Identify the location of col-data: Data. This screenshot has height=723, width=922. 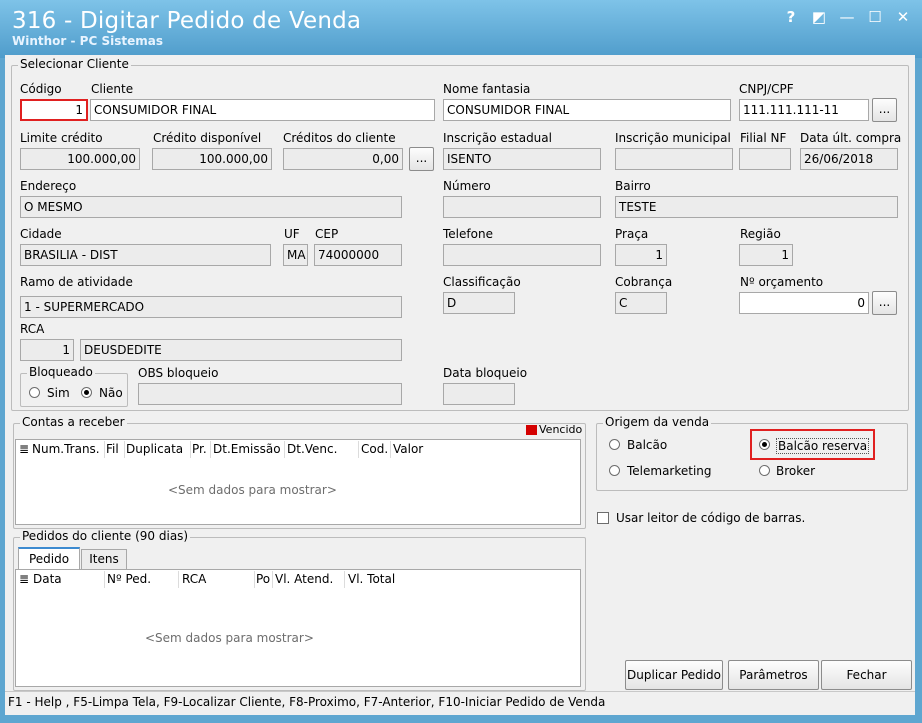
(47, 579).